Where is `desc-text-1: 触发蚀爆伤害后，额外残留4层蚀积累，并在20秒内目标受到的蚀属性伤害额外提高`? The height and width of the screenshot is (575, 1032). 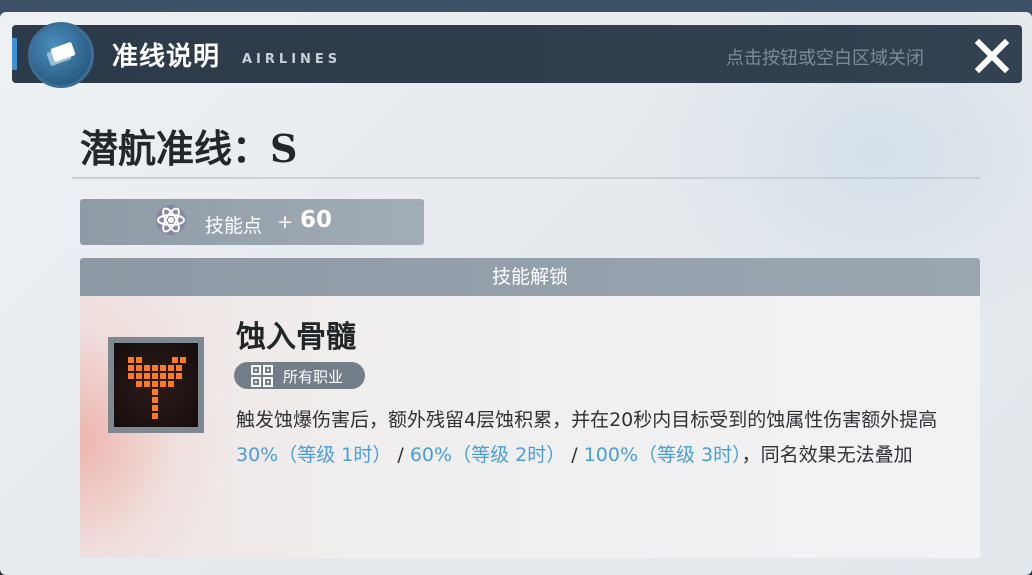 desc-text-1: 触发蚀爆伤害后，额外残留4层蚀积累，并在20秒内目标受到的蚀属性伤害额外提高 is located at coordinates (587, 420).